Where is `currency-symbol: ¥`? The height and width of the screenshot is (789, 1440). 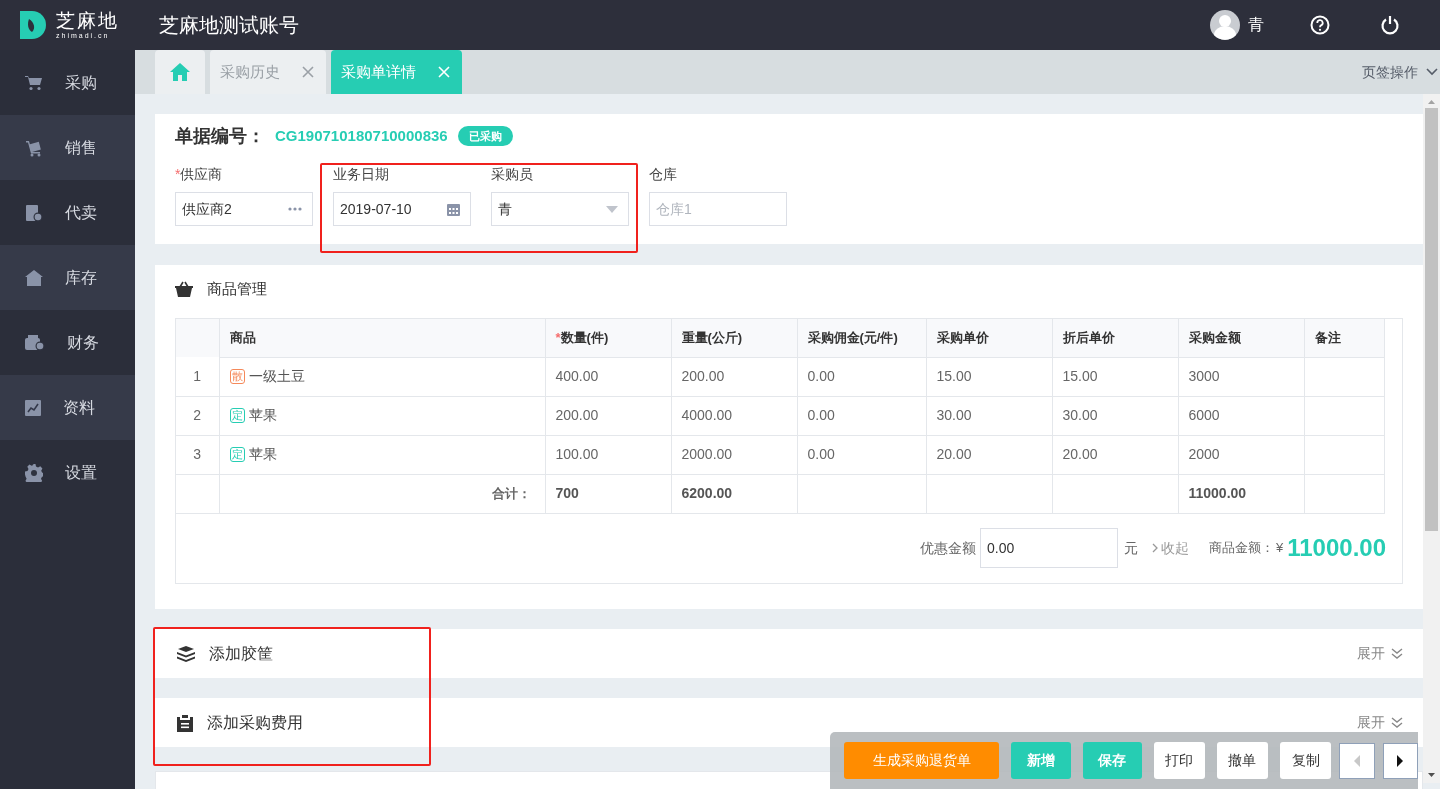 currency-symbol: ¥ is located at coordinates (1280, 548).